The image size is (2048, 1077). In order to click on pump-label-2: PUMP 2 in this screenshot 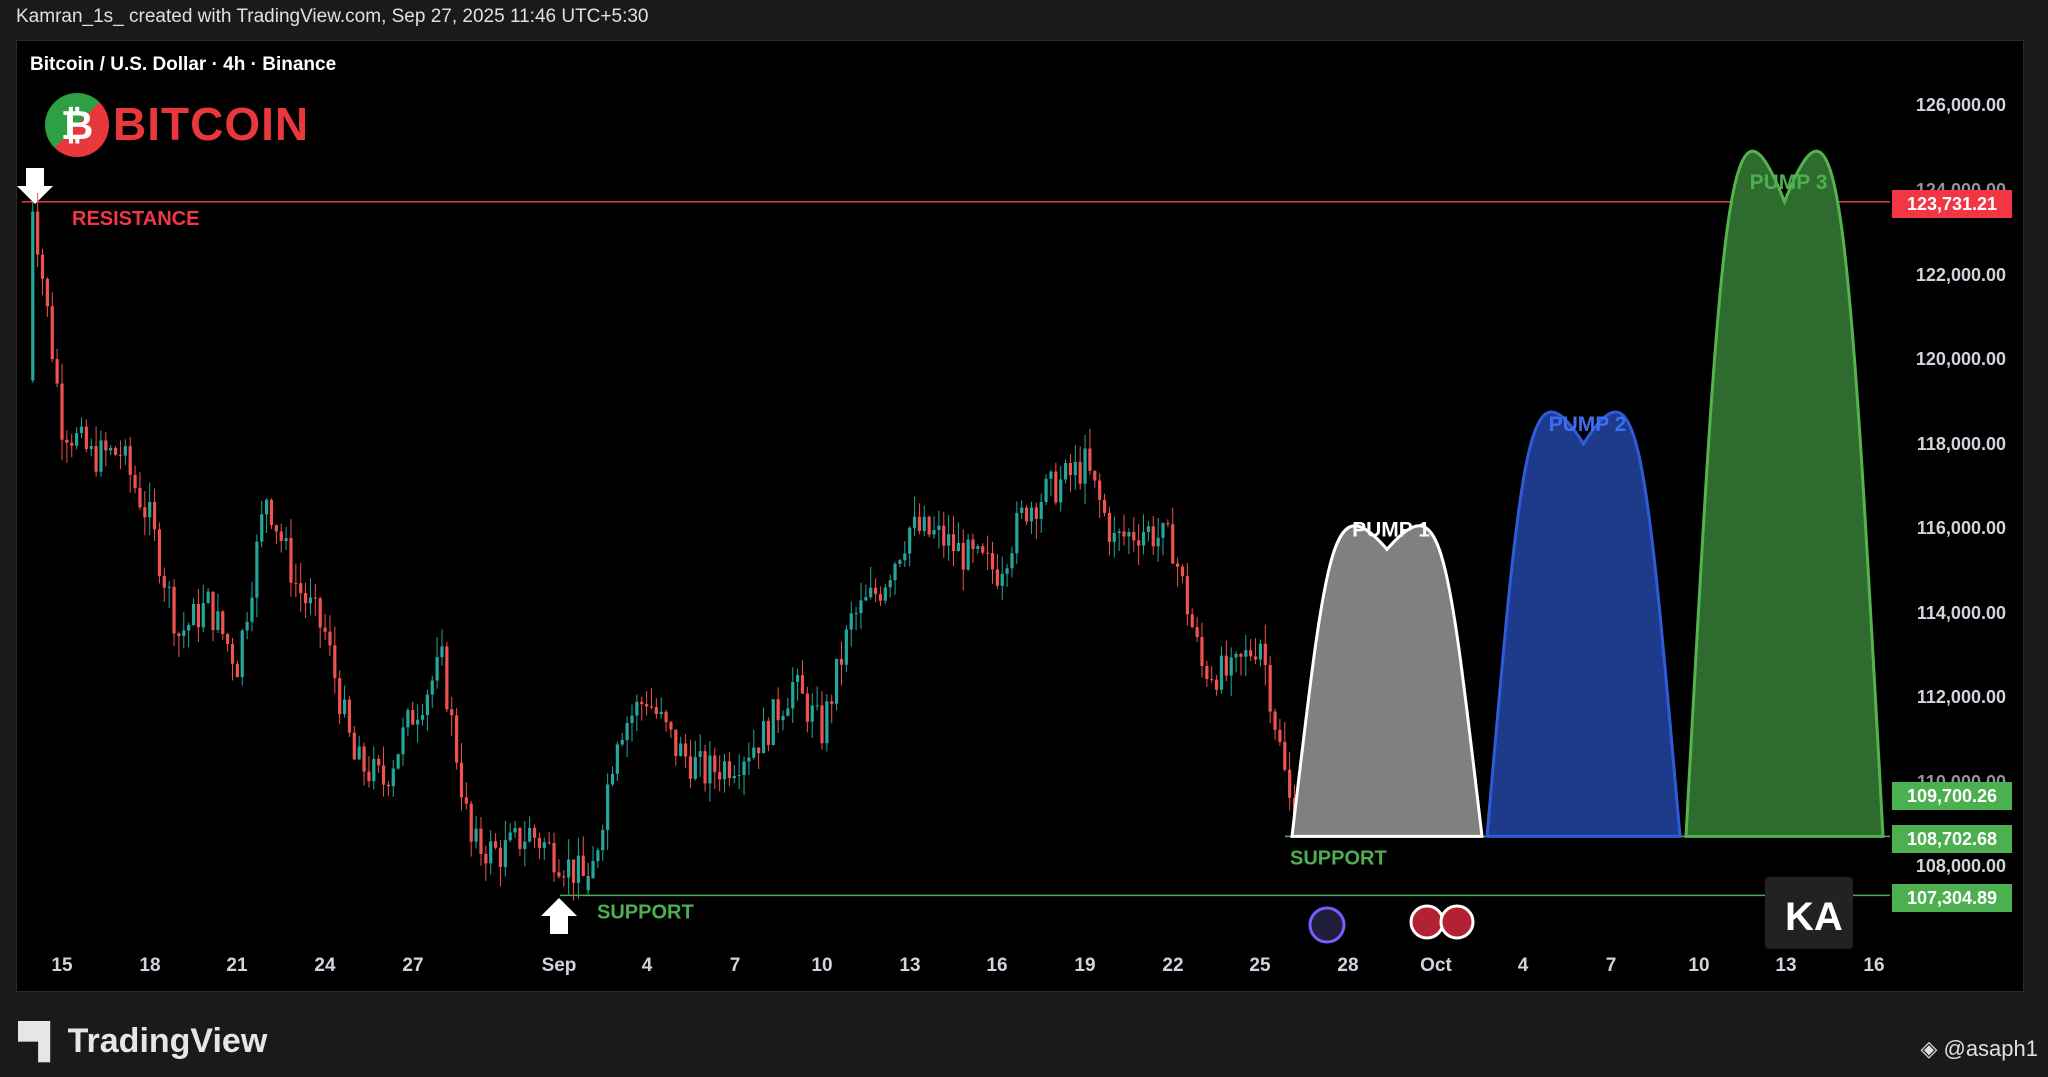, I will do `click(1588, 424)`.